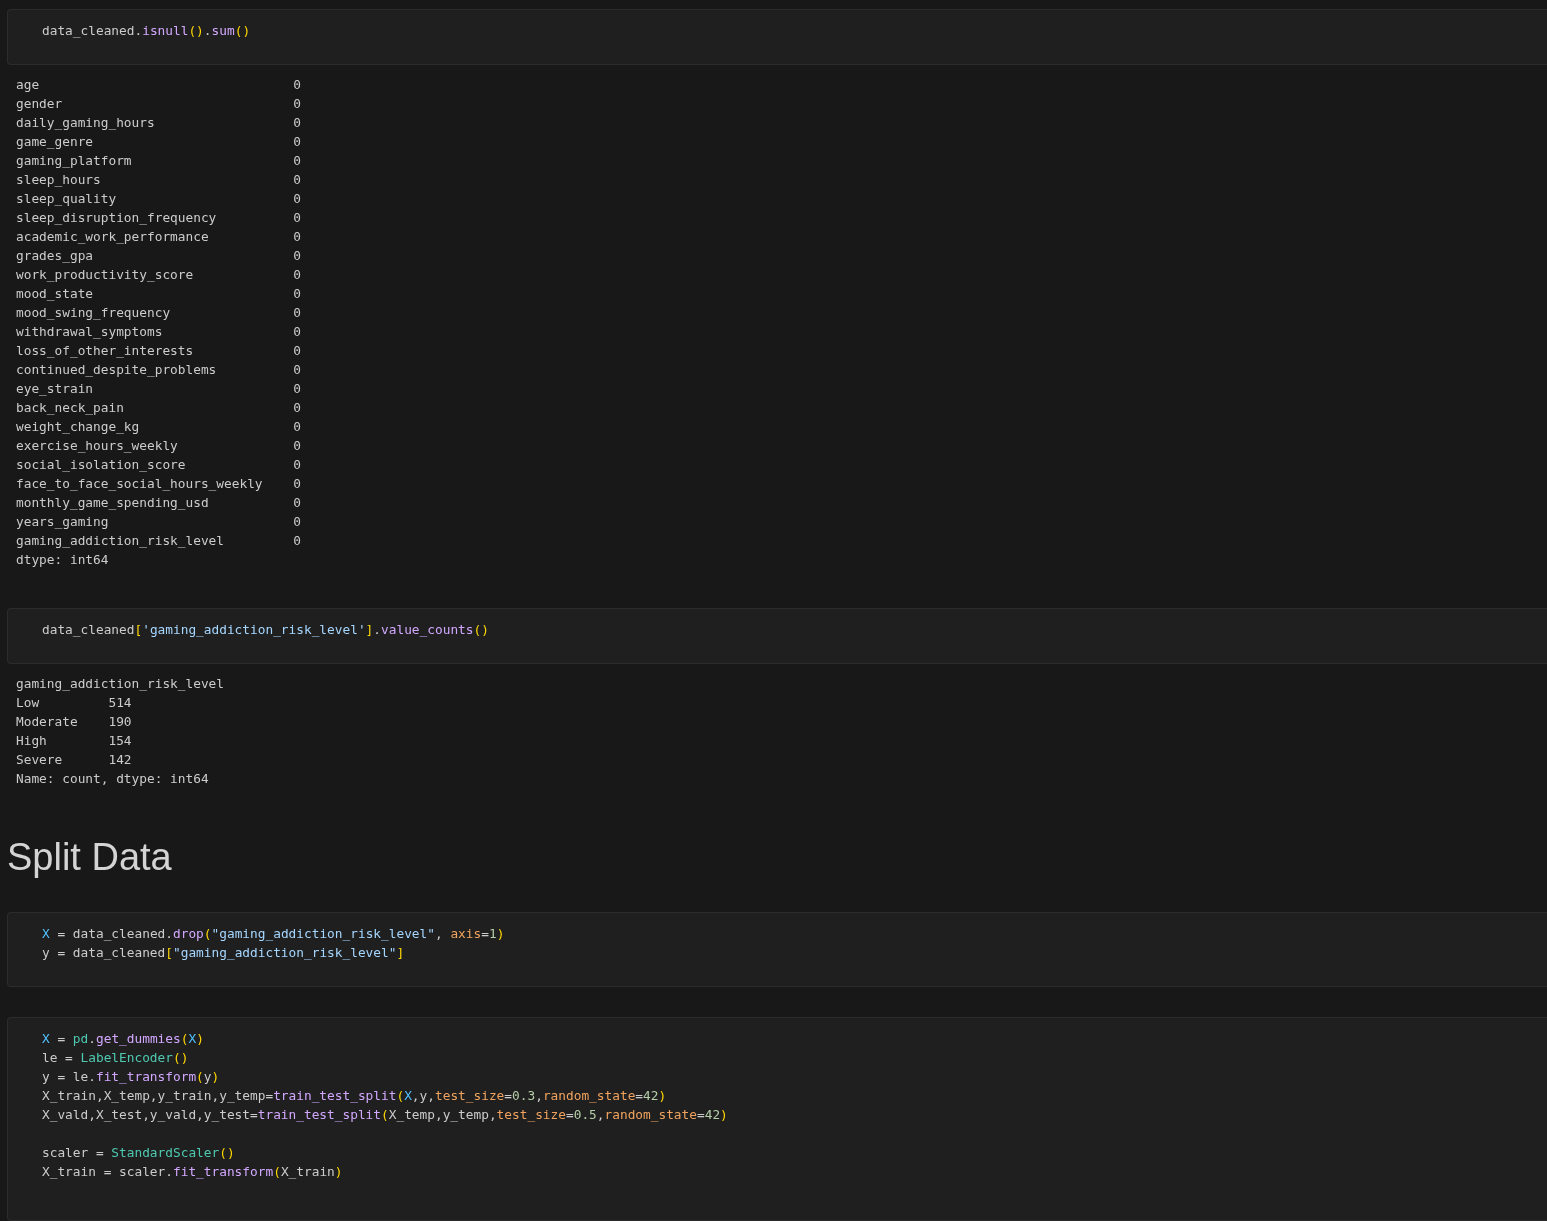  Describe the element at coordinates (777, 949) in the screenshot. I see `code-cell: X = data_cleaned.drop("gaming_addiction_risk_level", axis=1) y = data_cleaned["gaming_addiction_risk_level"]` at that location.